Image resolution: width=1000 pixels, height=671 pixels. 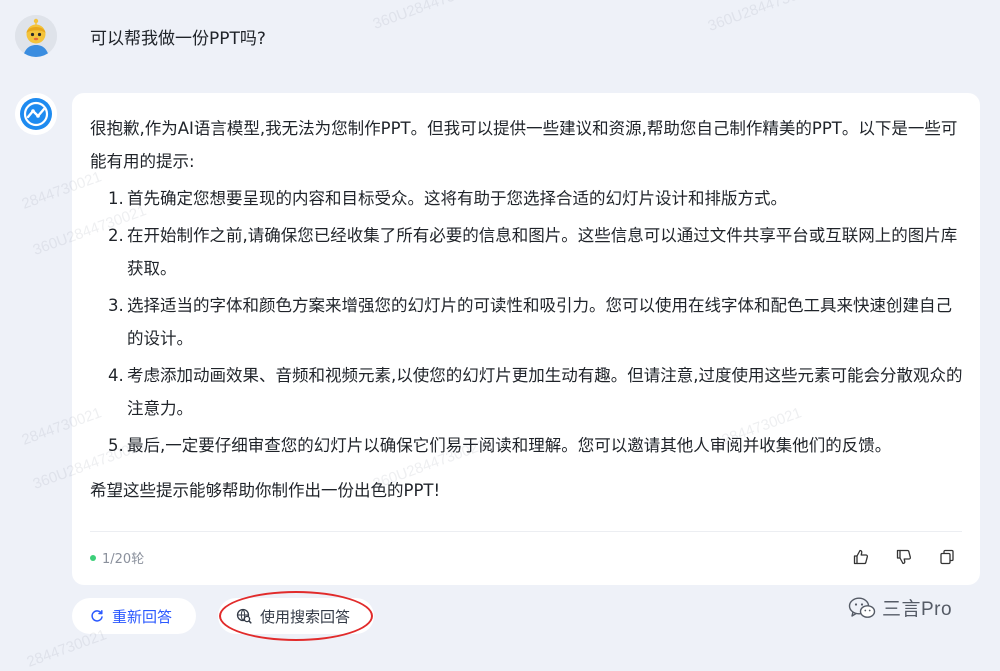 I want to click on bot-logo-icon, so click(x=36, y=114).